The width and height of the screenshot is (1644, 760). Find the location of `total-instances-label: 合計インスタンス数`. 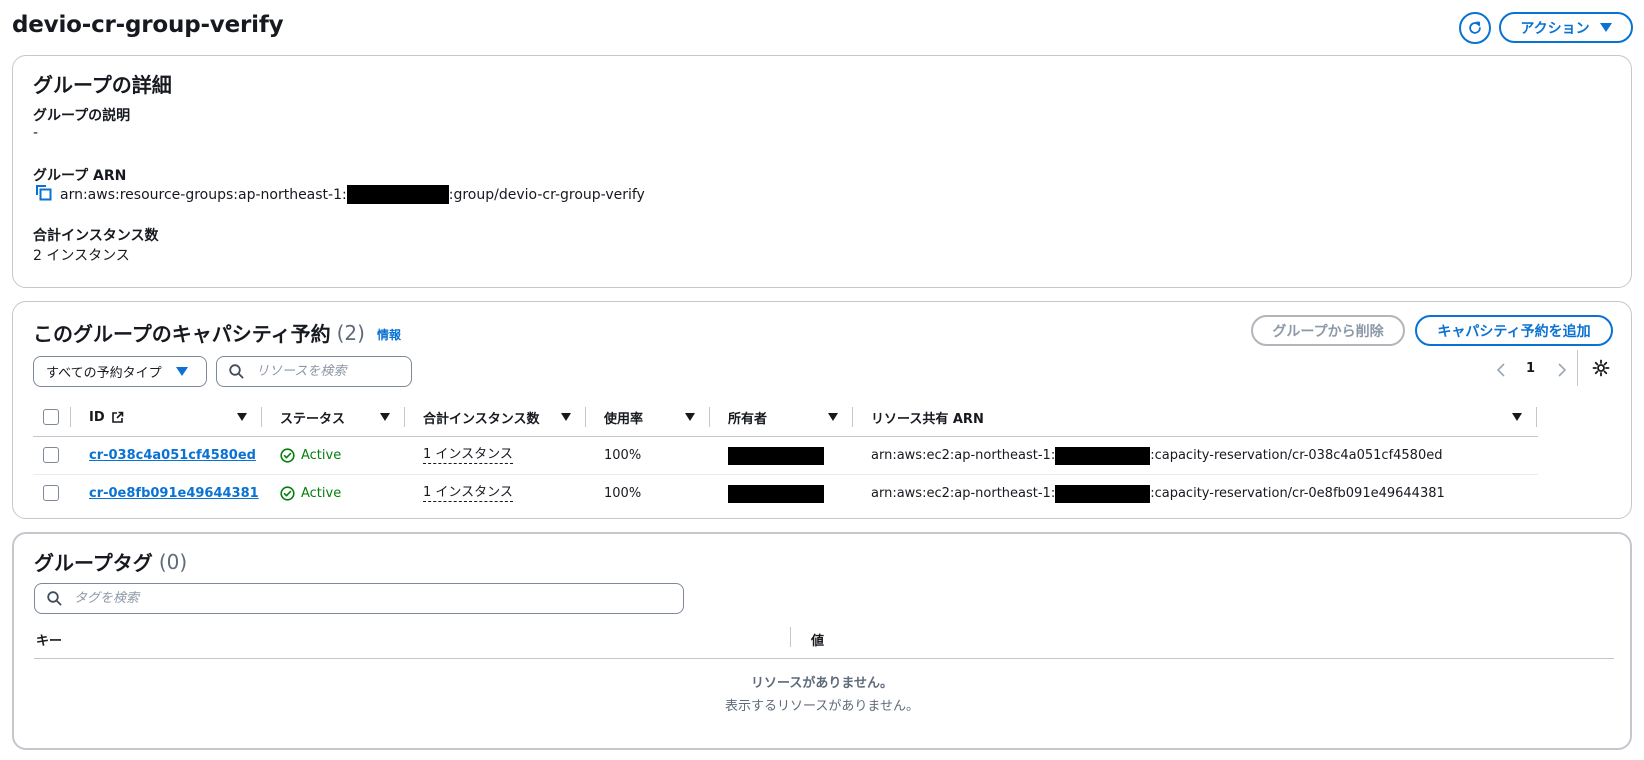

total-instances-label: 合計インスタンス数 is located at coordinates (96, 236).